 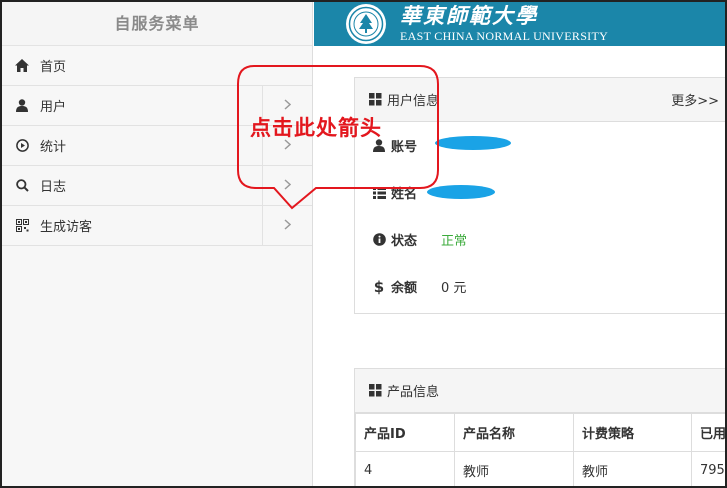 What do you see at coordinates (53, 67) in the screenshot?
I see `sidebar-item-label: 首页` at bounding box center [53, 67].